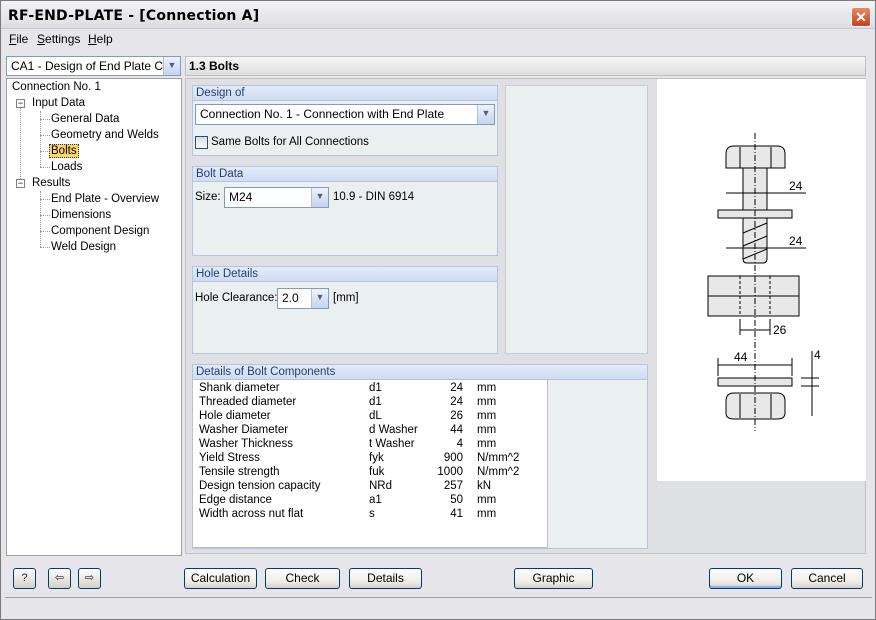  What do you see at coordinates (741, 357) in the screenshot?
I see `dim-washer-diameter: 44` at bounding box center [741, 357].